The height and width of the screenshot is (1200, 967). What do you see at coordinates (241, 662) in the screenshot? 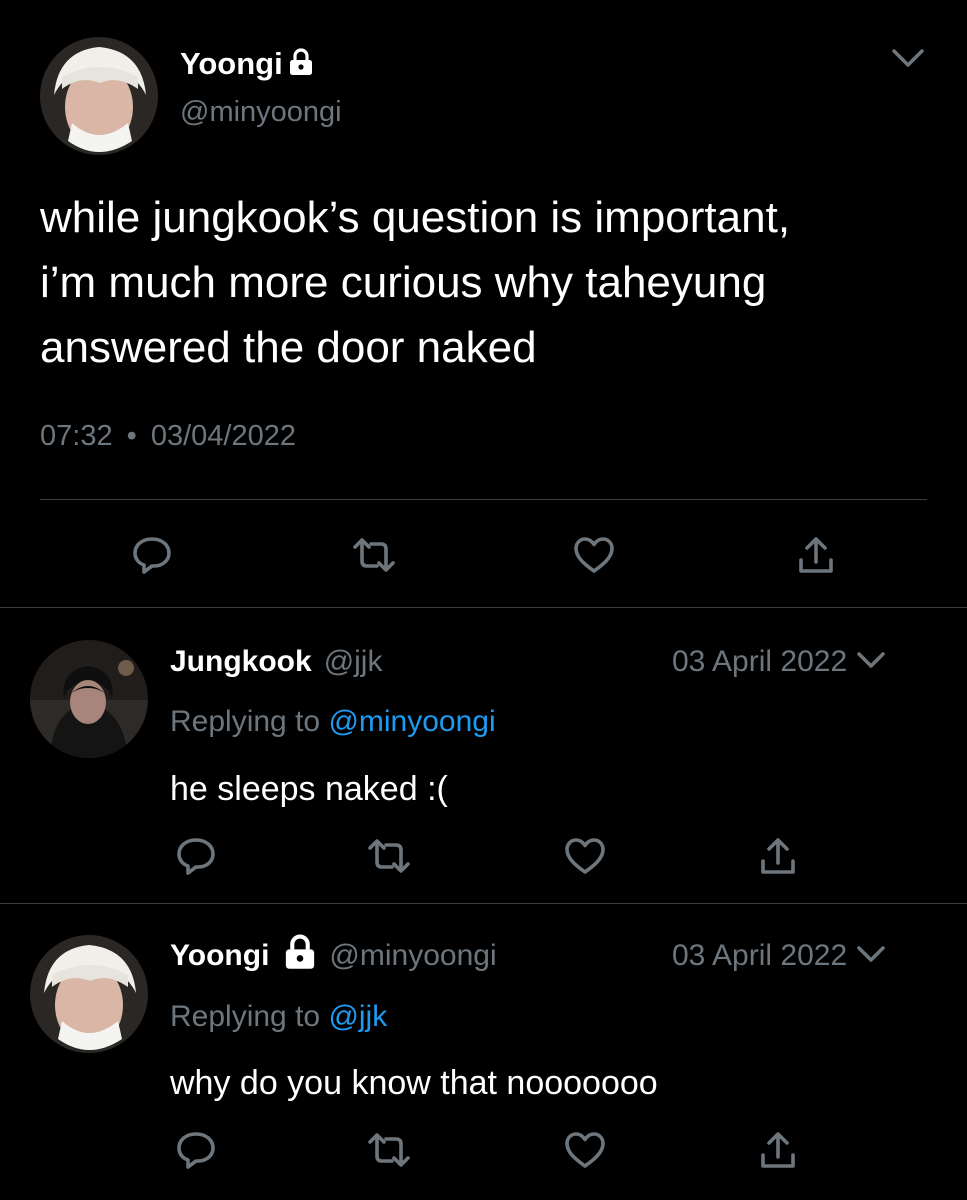
I see `display-name: Jungkook` at bounding box center [241, 662].